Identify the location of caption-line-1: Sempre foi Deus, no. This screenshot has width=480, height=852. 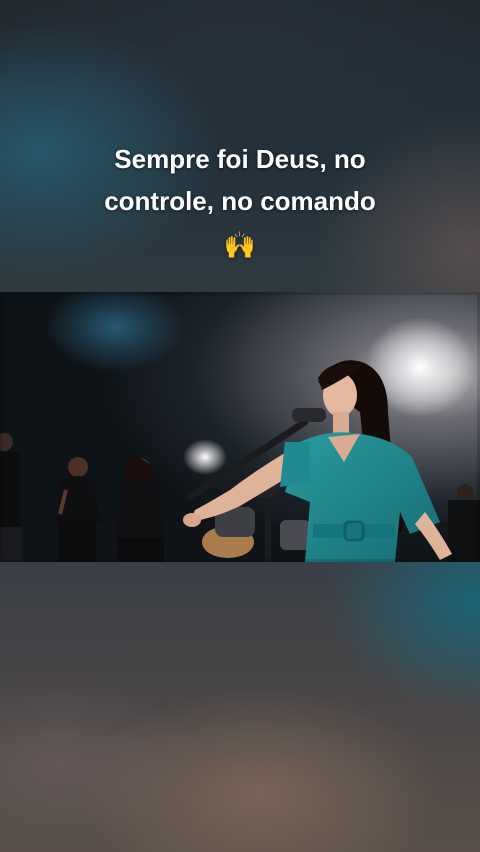
(240, 159).